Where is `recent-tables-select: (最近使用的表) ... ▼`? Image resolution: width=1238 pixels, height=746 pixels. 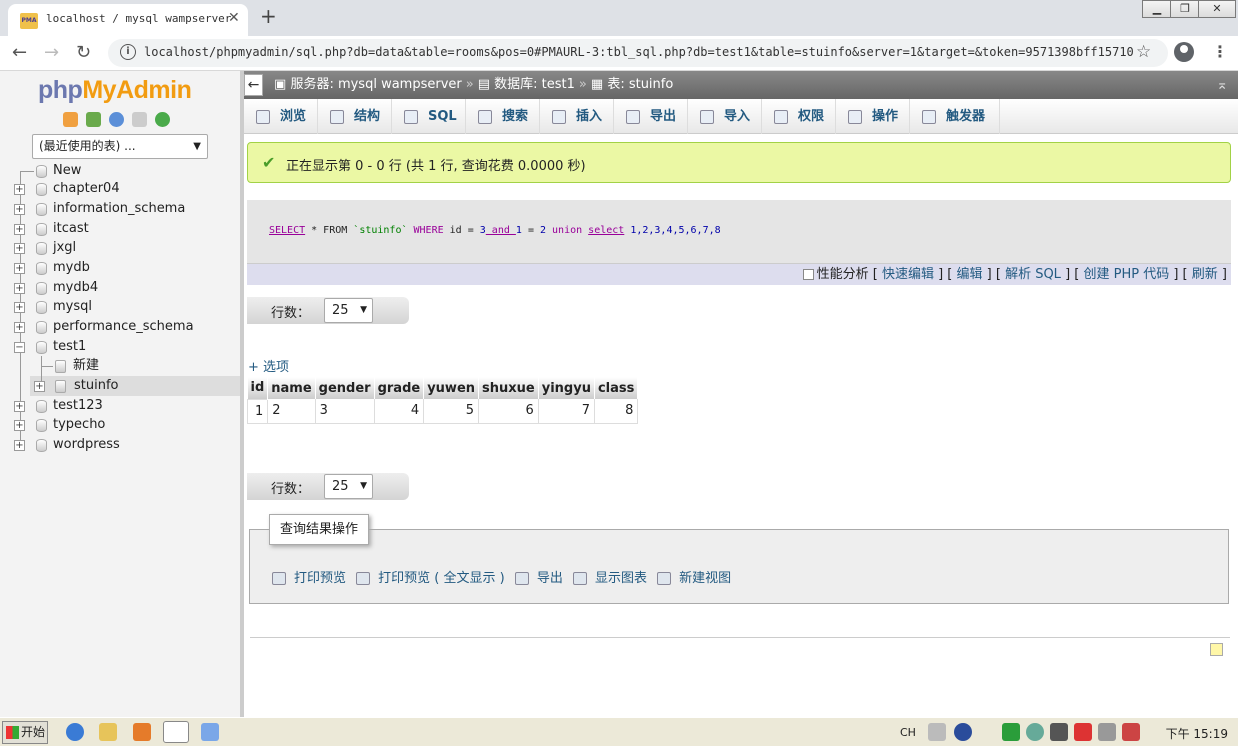 recent-tables-select: (最近使用的表) ... ▼ is located at coordinates (120, 146).